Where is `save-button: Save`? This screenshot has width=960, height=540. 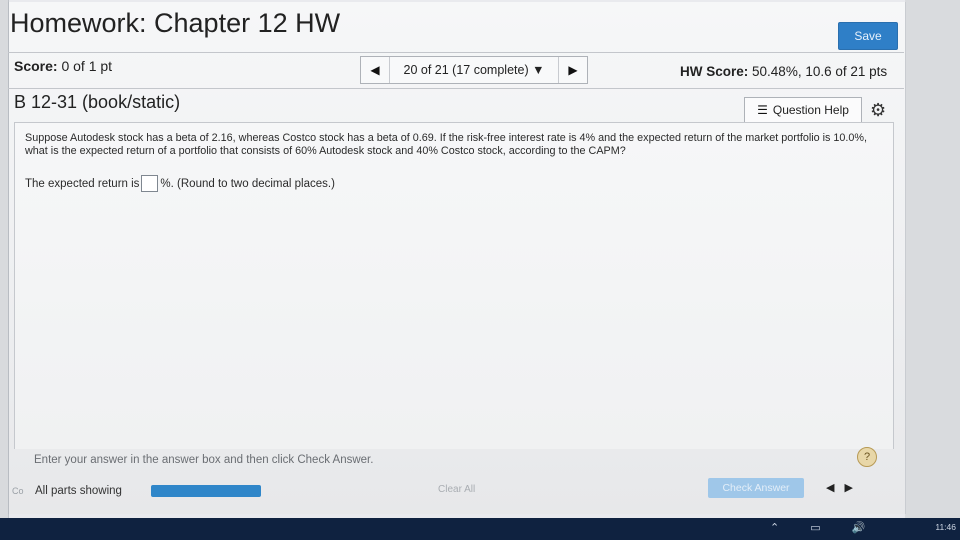 save-button: Save is located at coordinates (868, 36).